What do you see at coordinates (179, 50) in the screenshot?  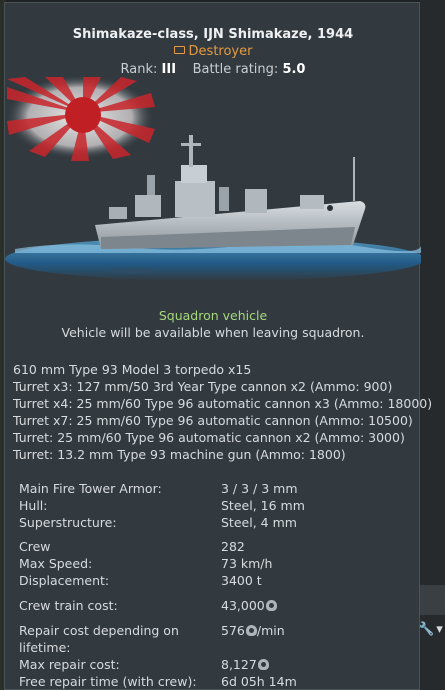 I see `destroyer-tag-icon` at bounding box center [179, 50].